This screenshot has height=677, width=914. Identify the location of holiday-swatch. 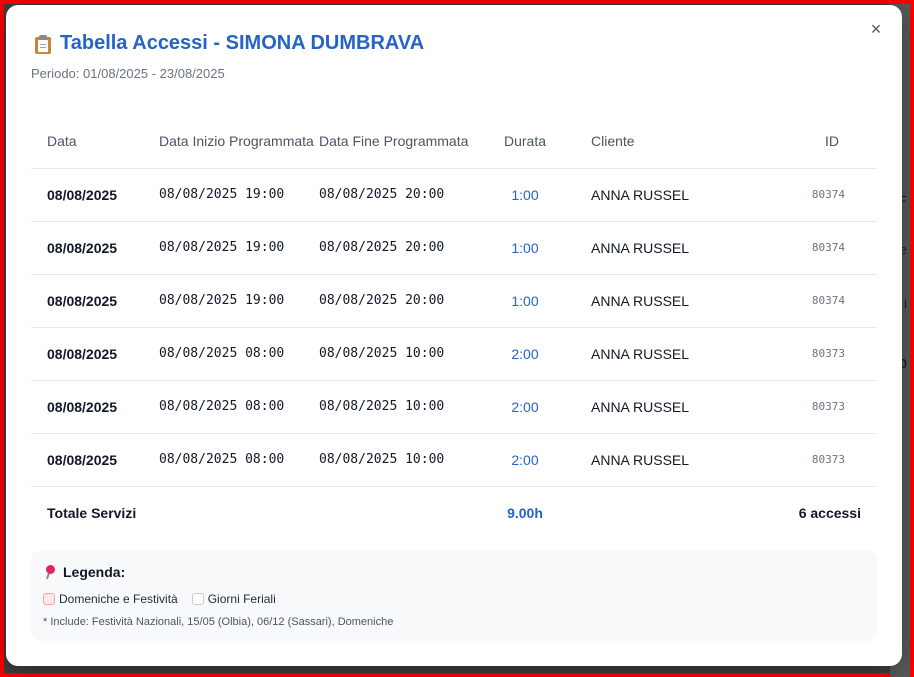
(49, 599).